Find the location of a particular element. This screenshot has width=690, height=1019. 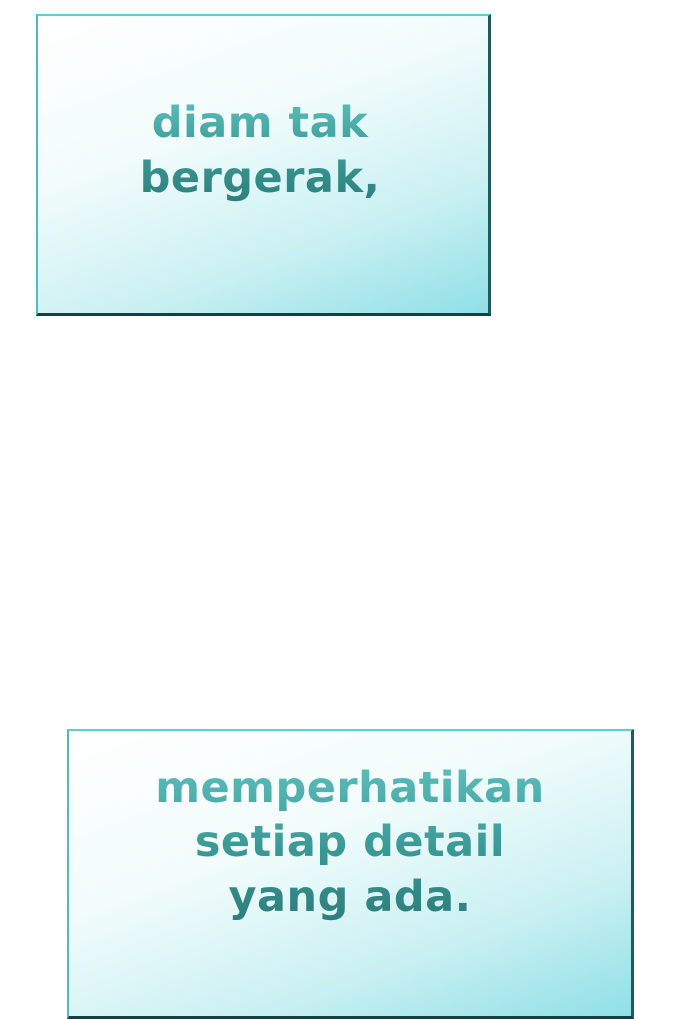

caption-line: diam tak is located at coordinates (260, 122).